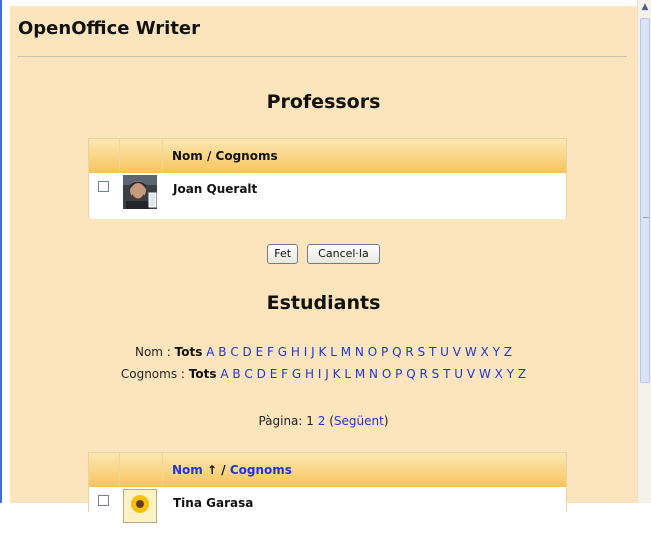 The image size is (651, 533). What do you see at coordinates (432, 352) in the screenshot?
I see `first-name-letter-link: T` at bounding box center [432, 352].